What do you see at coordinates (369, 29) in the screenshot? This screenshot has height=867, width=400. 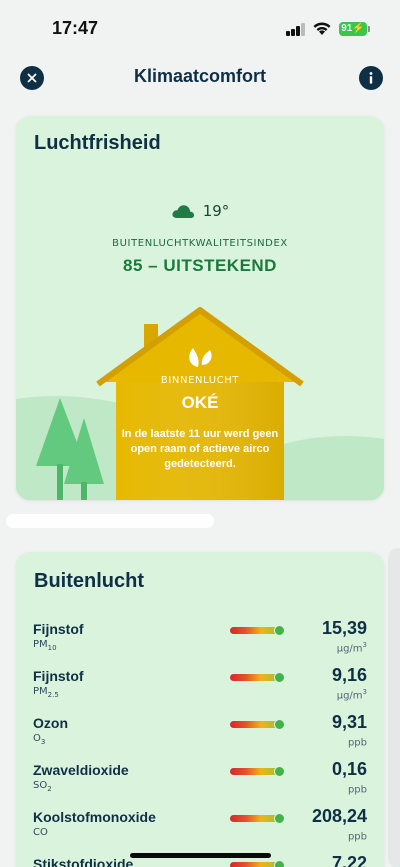 I see `battery-tip` at bounding box center [369, 29].